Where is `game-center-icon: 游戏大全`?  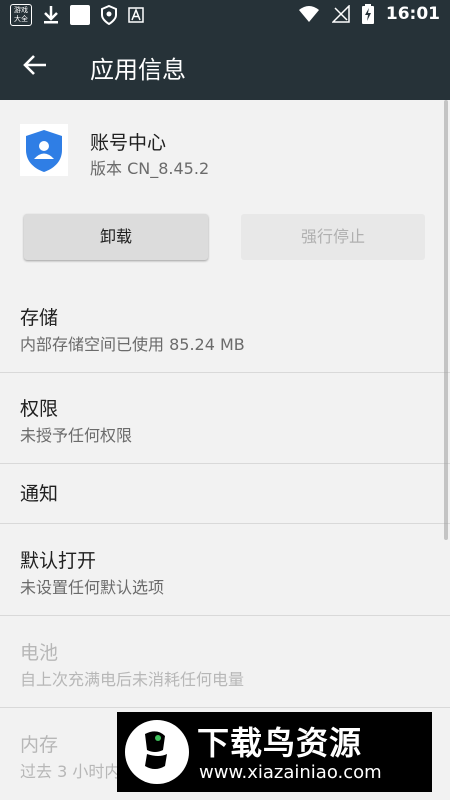 game-center-icon: 游戏大全 is located at coordinates (21, 15).